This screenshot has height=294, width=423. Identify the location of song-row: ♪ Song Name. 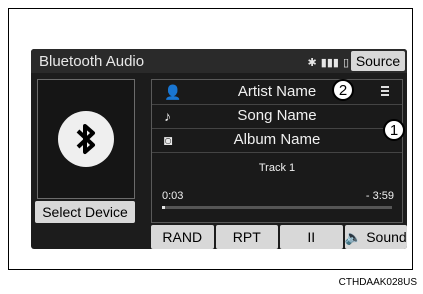
(277, 116).